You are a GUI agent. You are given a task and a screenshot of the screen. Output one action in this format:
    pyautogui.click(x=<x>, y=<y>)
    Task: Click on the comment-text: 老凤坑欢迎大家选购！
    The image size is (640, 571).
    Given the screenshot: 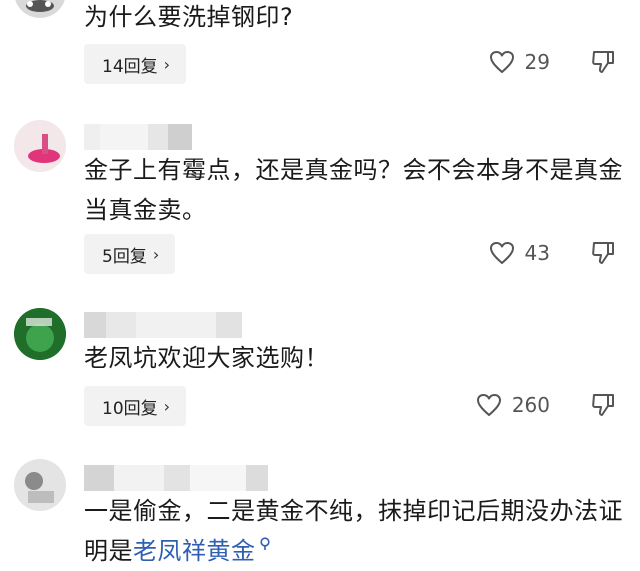 What is the action you would take?
    pyautogui.click(x=206, y=358)
    